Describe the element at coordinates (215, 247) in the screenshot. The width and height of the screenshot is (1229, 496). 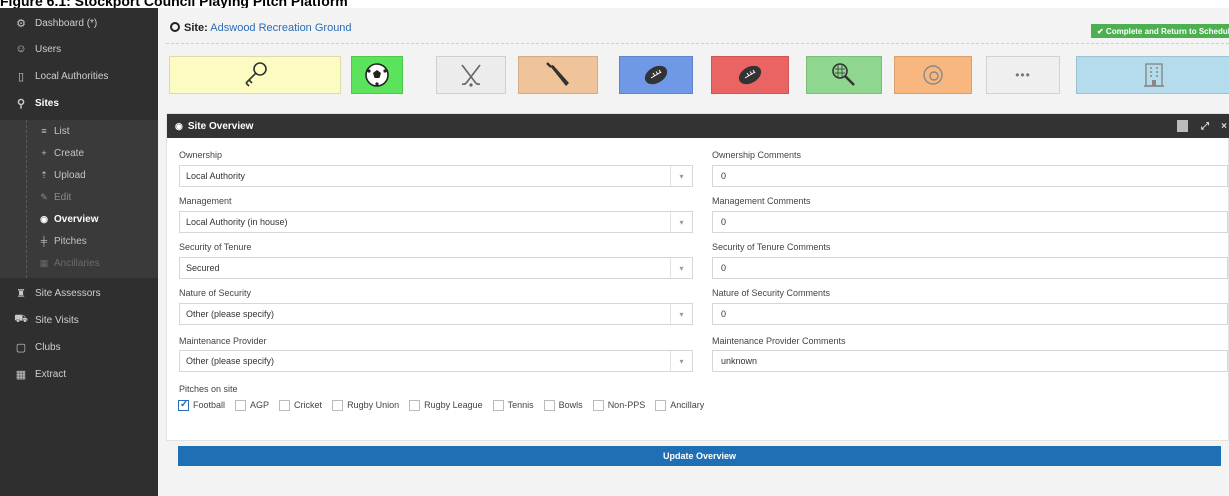
I see `security-tenure-label: Security of Tenure` at that location.